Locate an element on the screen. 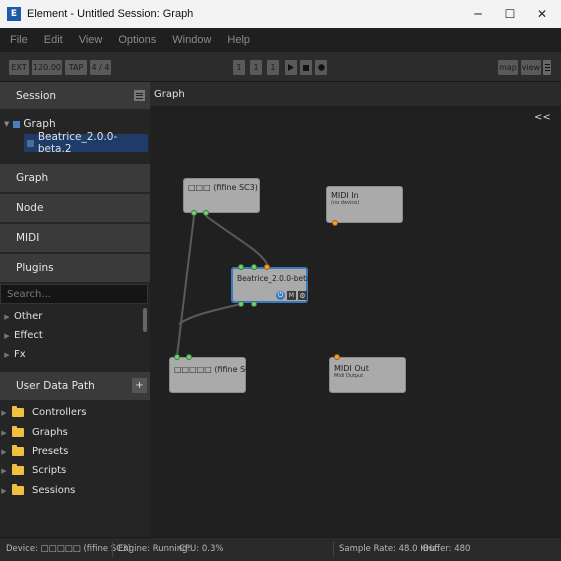  plugin-node-beatrice: Beatrice_2.0.0-beta.2 ⏻ M ⚙ is located at coordinates (274, 285).